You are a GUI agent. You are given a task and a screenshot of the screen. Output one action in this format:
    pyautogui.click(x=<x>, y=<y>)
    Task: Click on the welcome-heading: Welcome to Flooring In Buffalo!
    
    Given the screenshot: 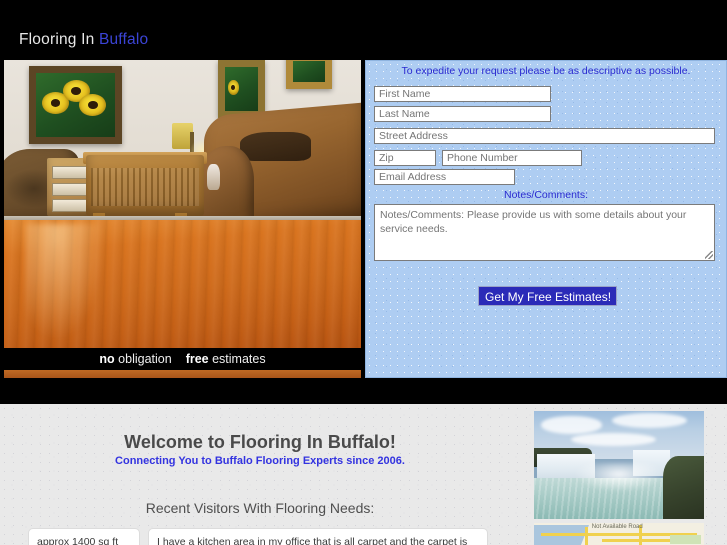 What is the action you would take?
    pyautogui.click(x=260, y=442)
    